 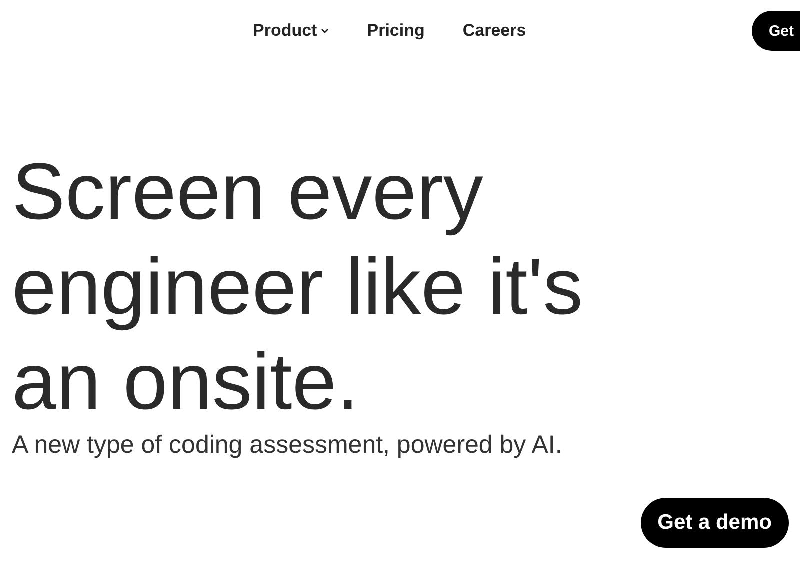 I want to click on get-demo-button: Get, so click(x=776, y=31).